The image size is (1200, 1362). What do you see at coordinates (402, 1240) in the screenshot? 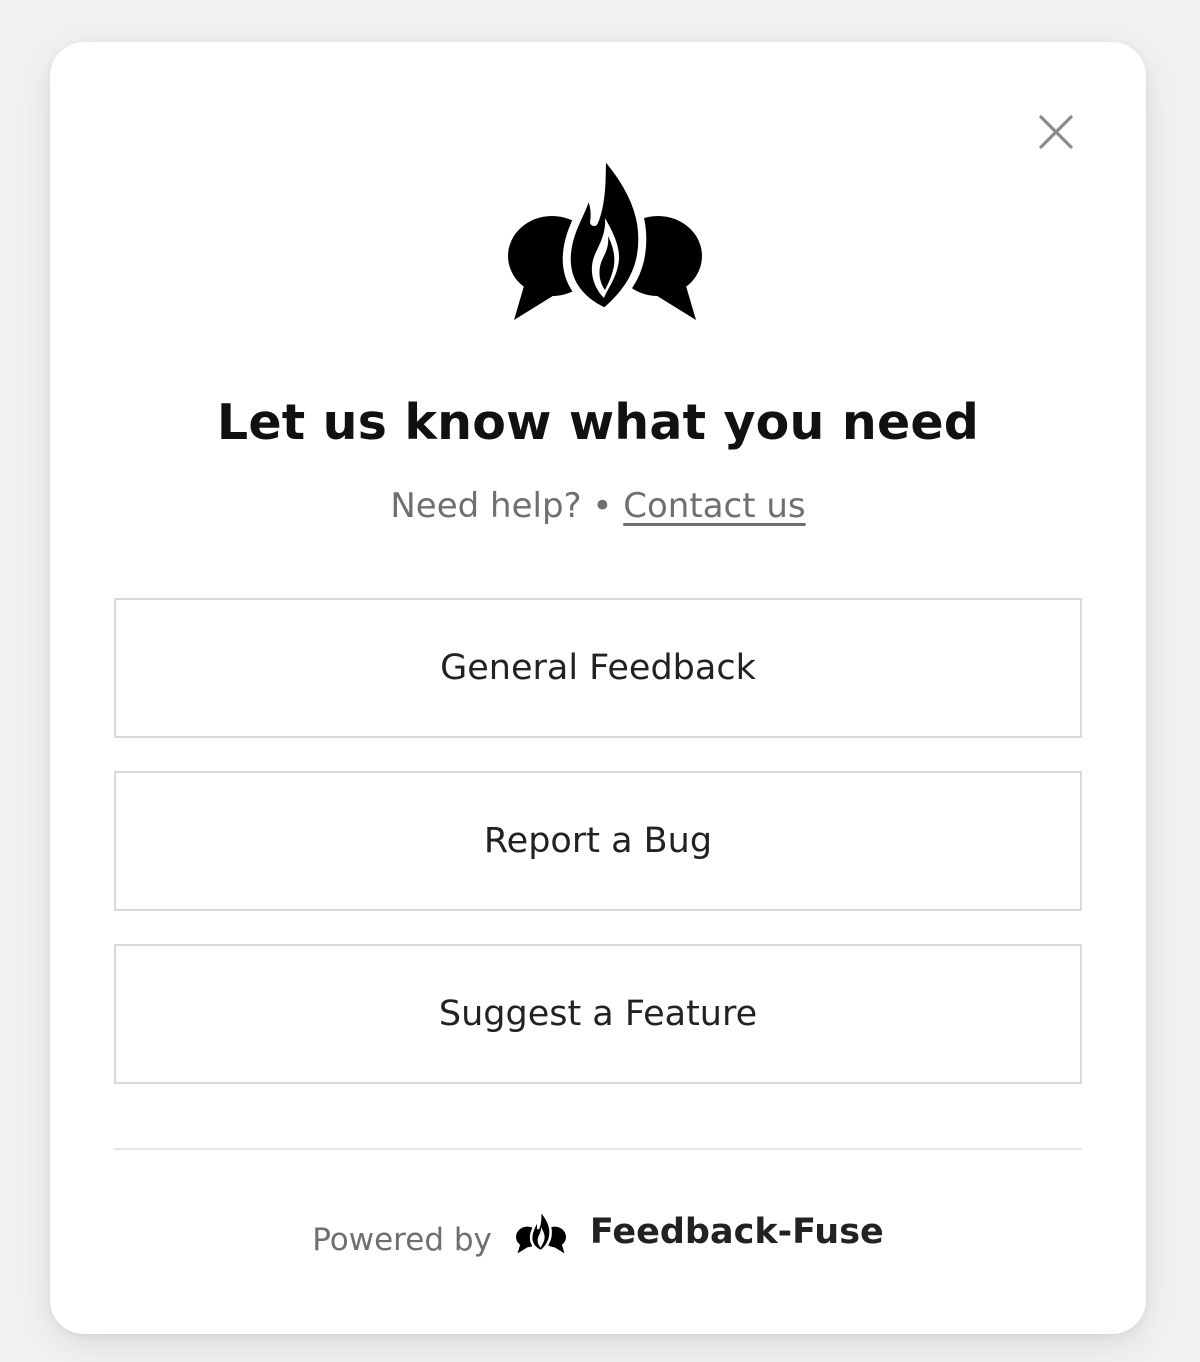
I see `powered-by-text: Powered by` at bounding box center [402, 1240].